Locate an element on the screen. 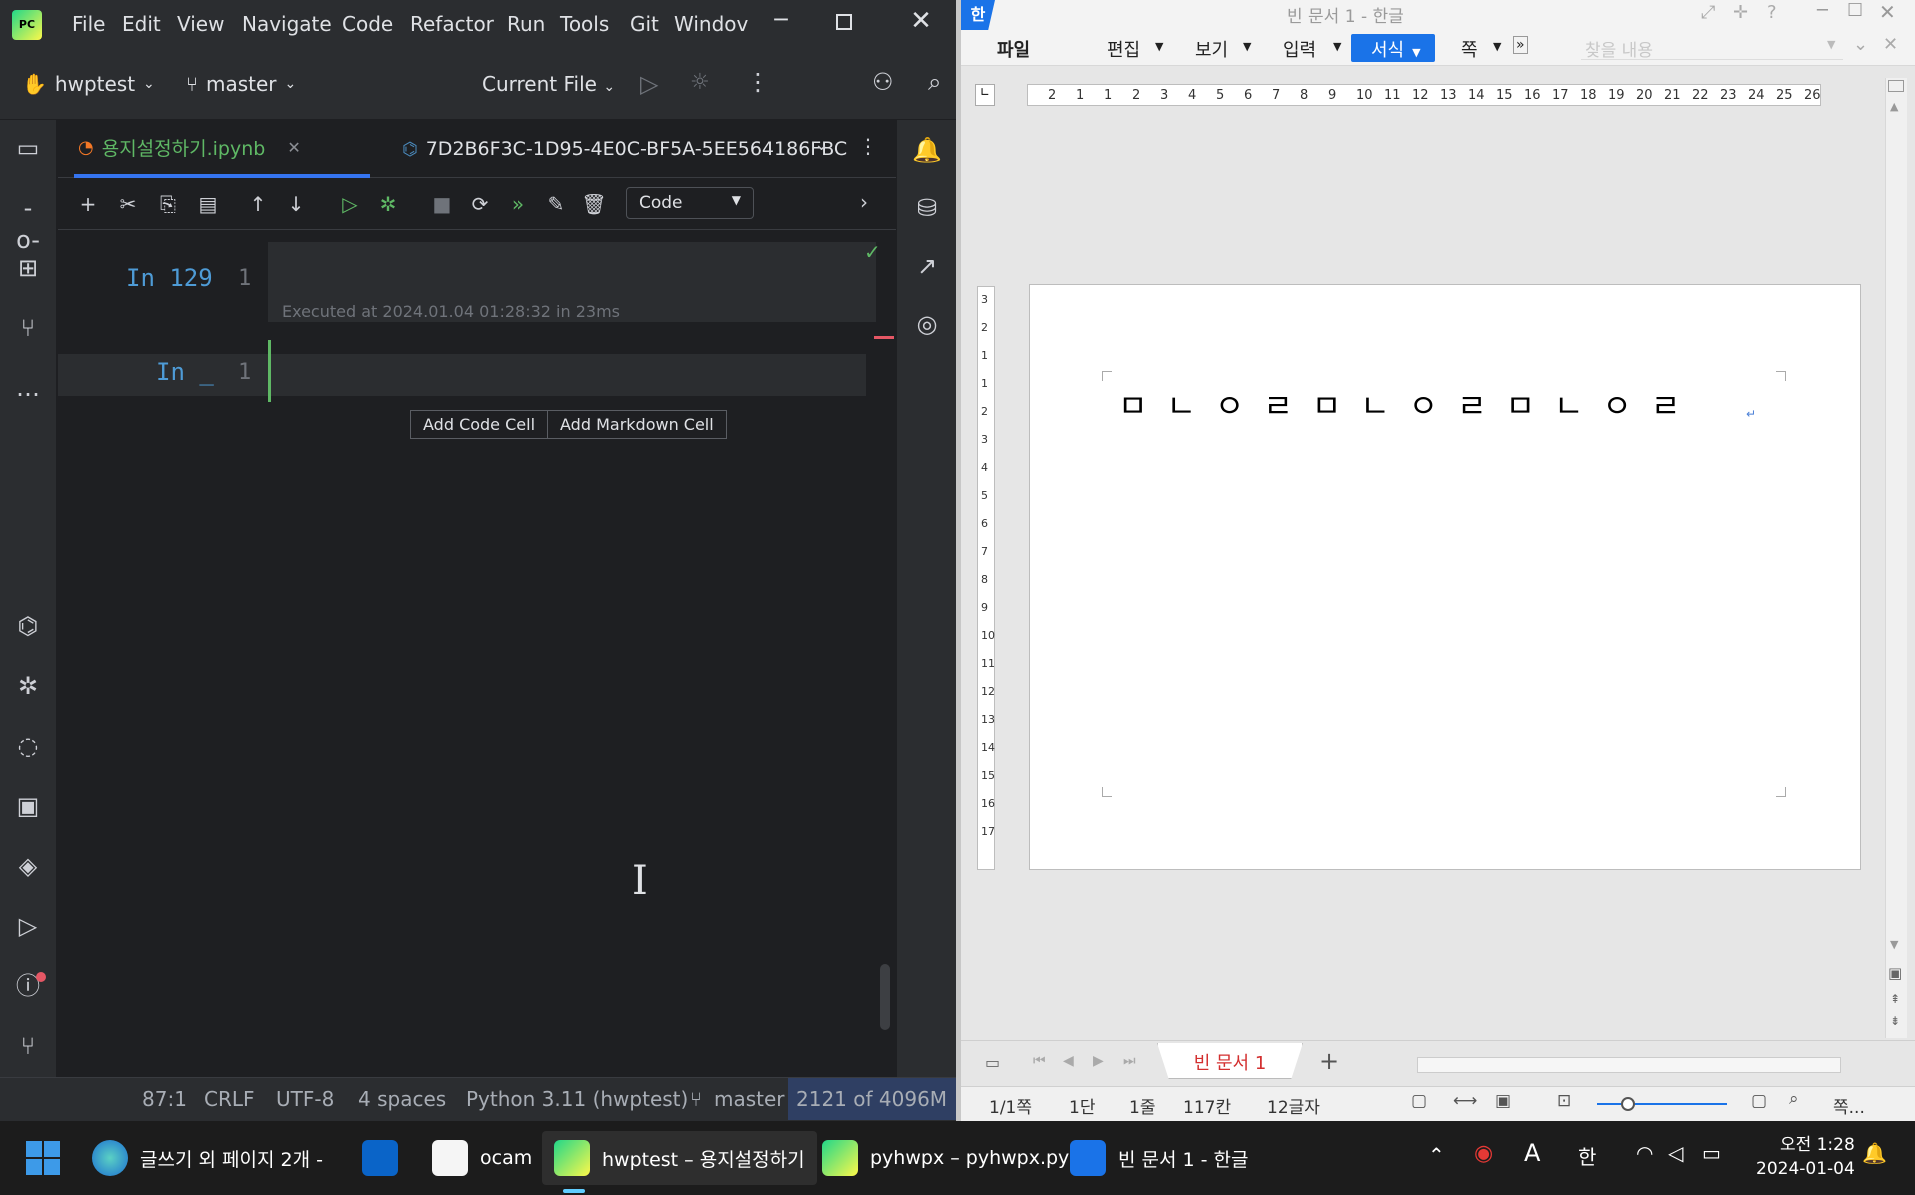 The image size is (1915, 1195). terminal-icon: ▣ is located at coordinates (28, 806).